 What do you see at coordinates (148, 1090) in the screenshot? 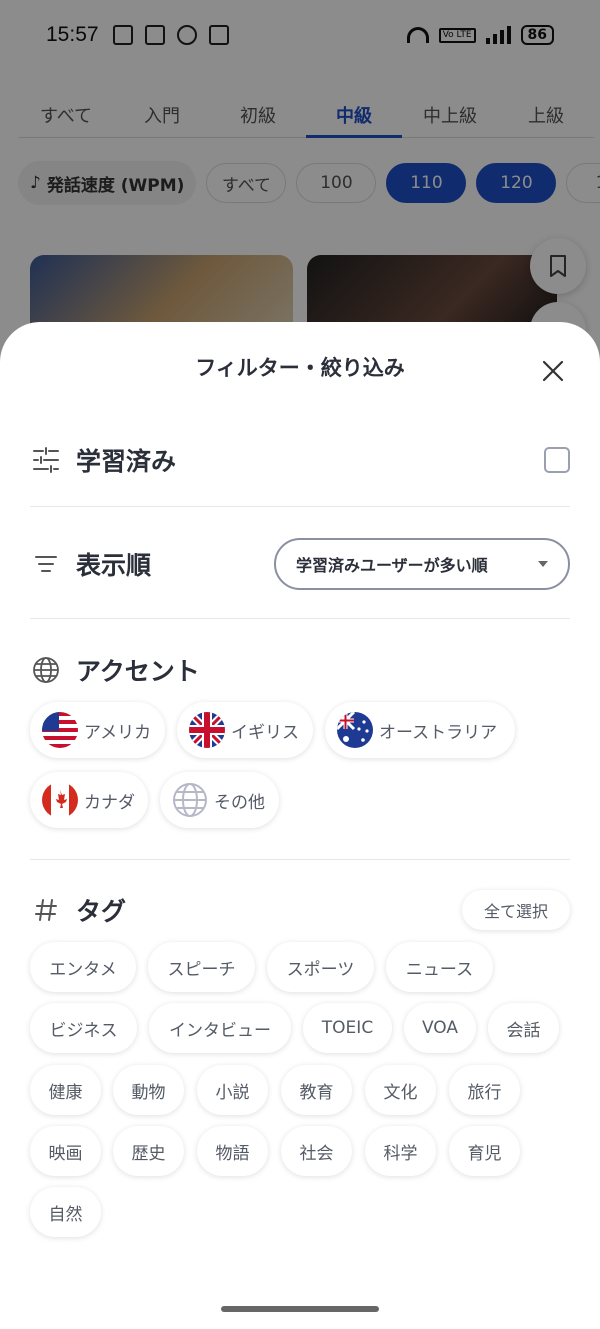
I see `tag-chip: 動物` at bounding box center [148, 1090].